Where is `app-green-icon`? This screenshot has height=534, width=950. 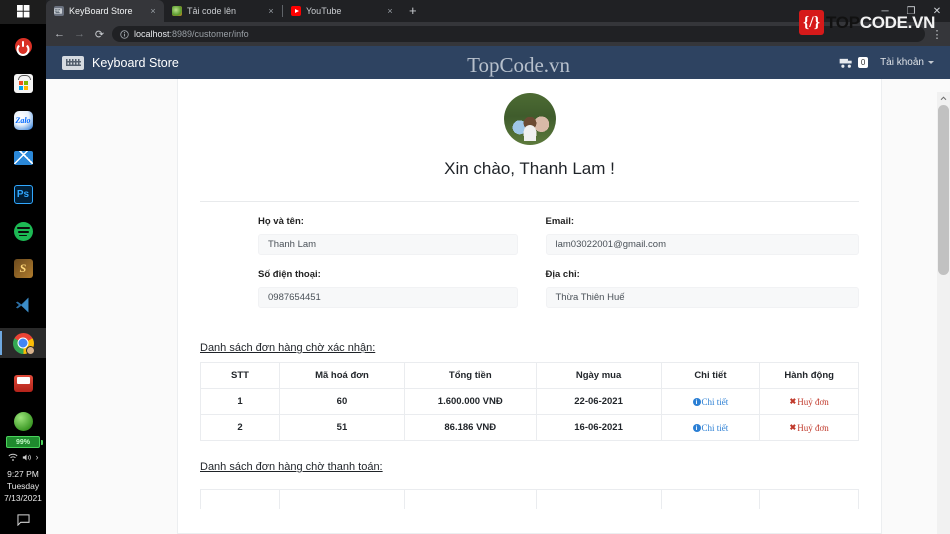
app-green-icon is located at coordinates (23, 421).